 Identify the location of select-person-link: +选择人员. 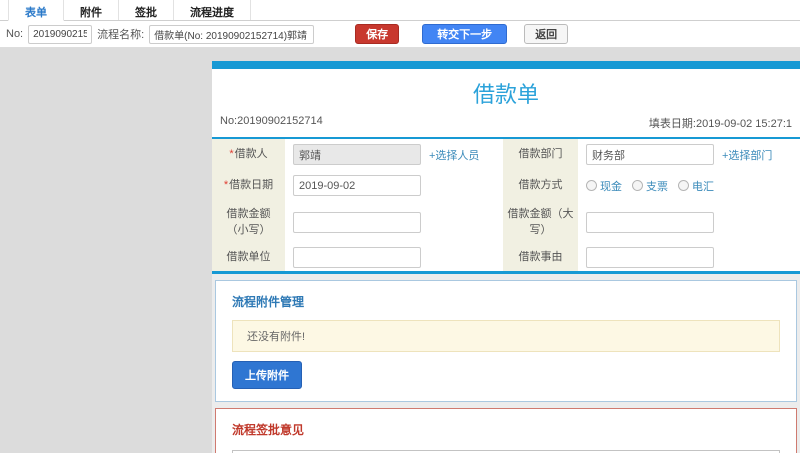
(454, 155).